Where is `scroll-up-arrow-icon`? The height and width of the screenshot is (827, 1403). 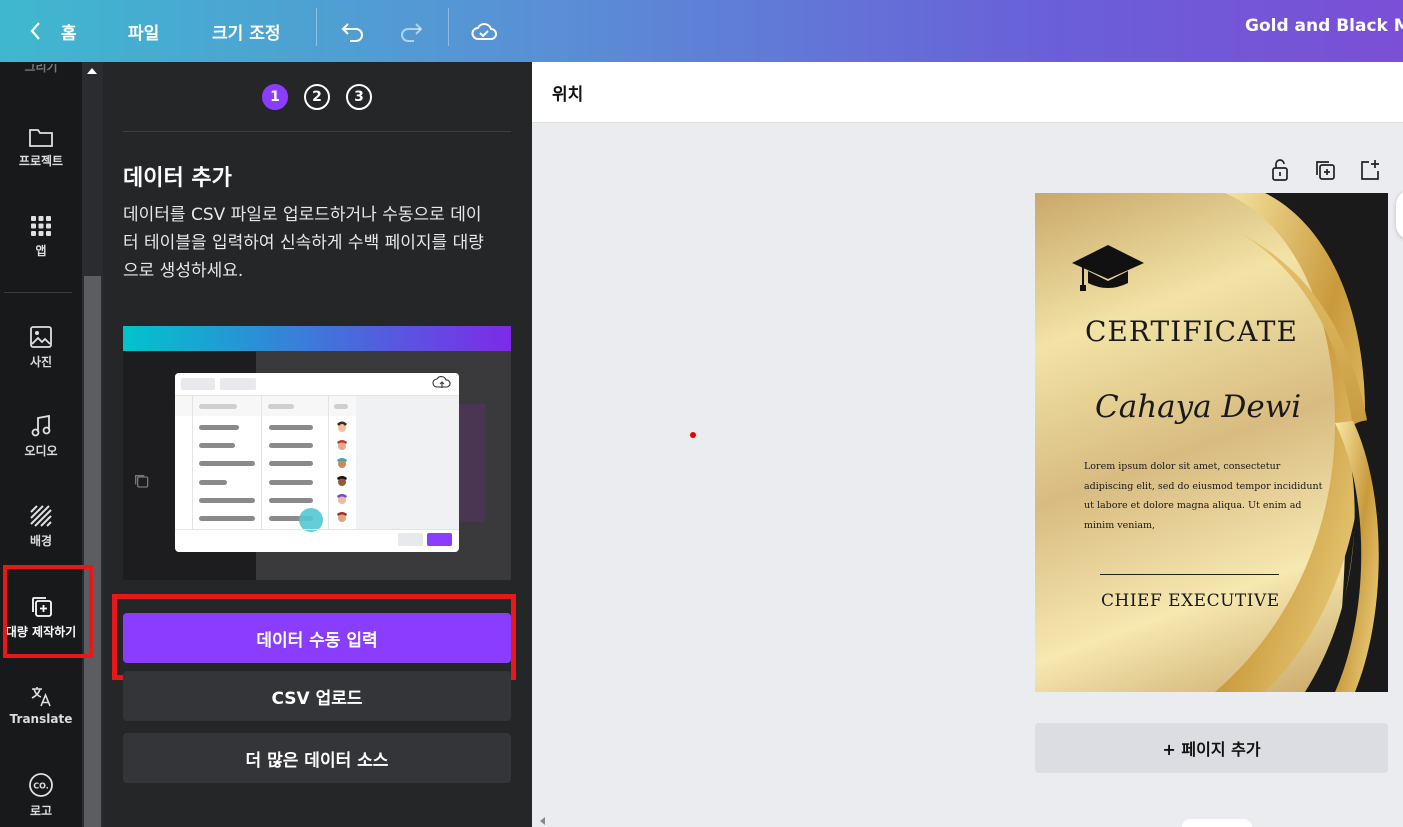
scroll-up-arrow-icon is located at coordinates (92, 71).